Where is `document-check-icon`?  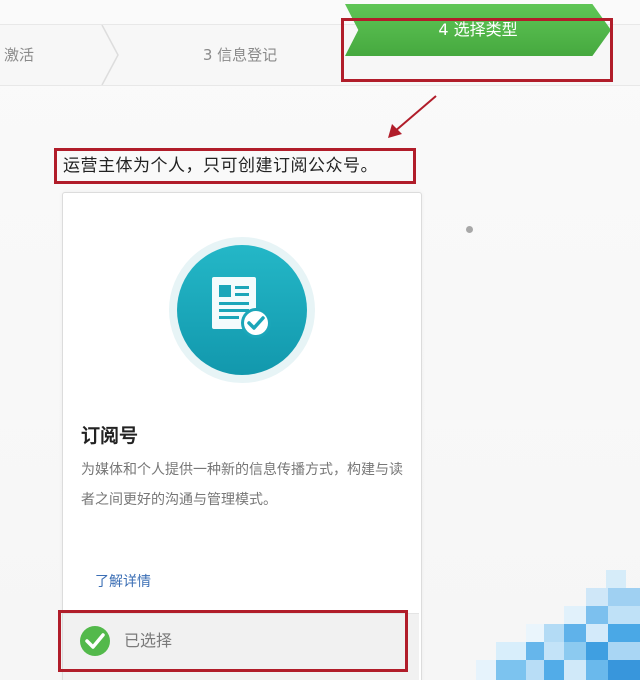
document-check-icon is located at coordinates (241, 307).